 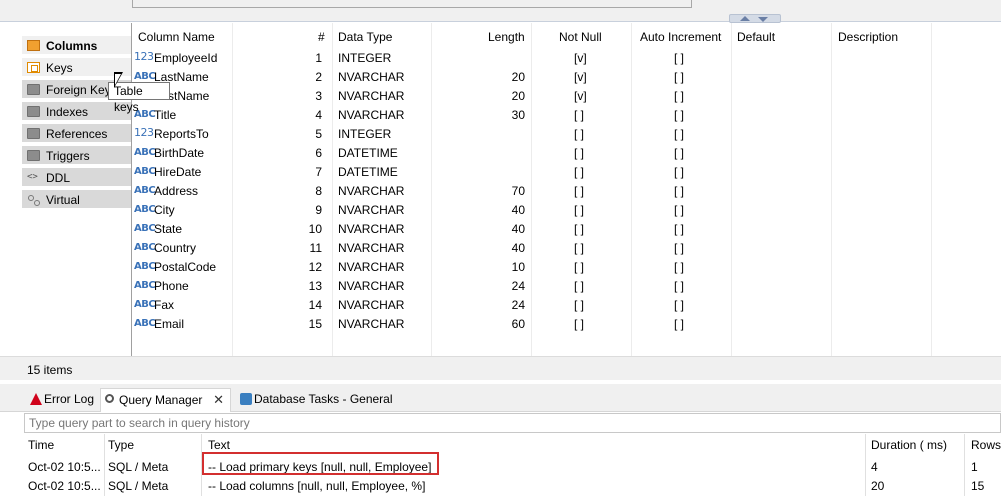 What do you see at coordinates (868, 37) in the screenshot?
I see `header-description: Description` at bounding box center [868, 37].